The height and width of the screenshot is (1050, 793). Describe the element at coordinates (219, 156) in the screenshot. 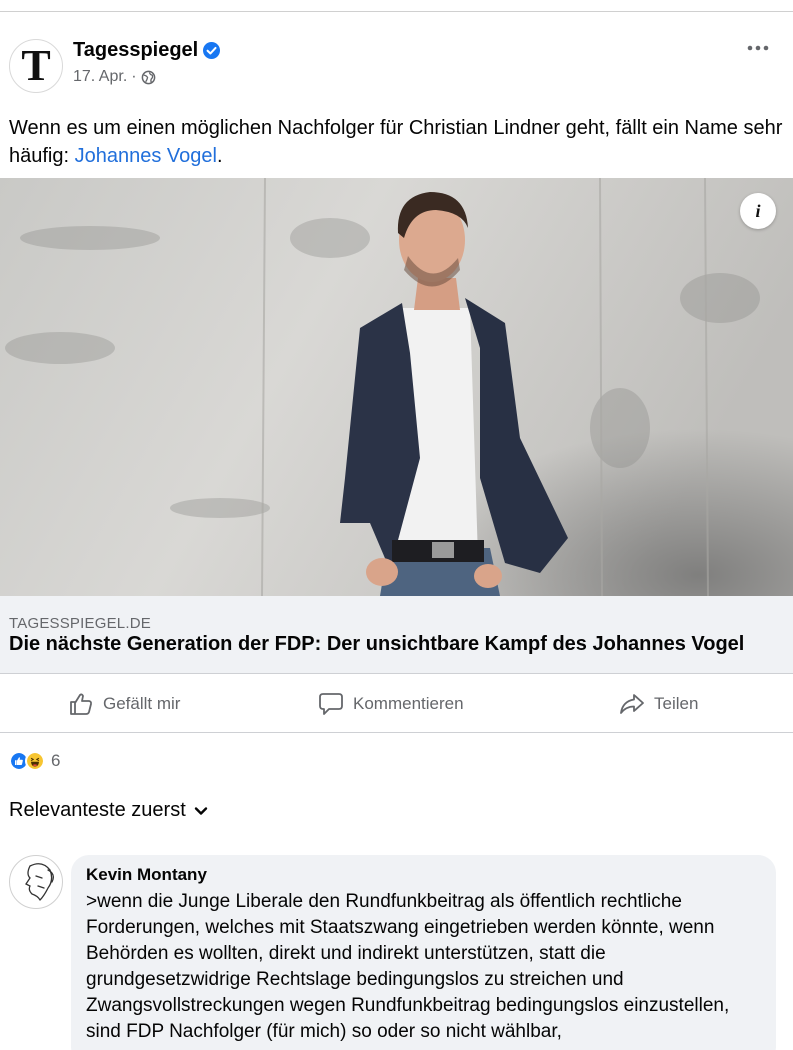

I see `post-text-end: .` at that location.